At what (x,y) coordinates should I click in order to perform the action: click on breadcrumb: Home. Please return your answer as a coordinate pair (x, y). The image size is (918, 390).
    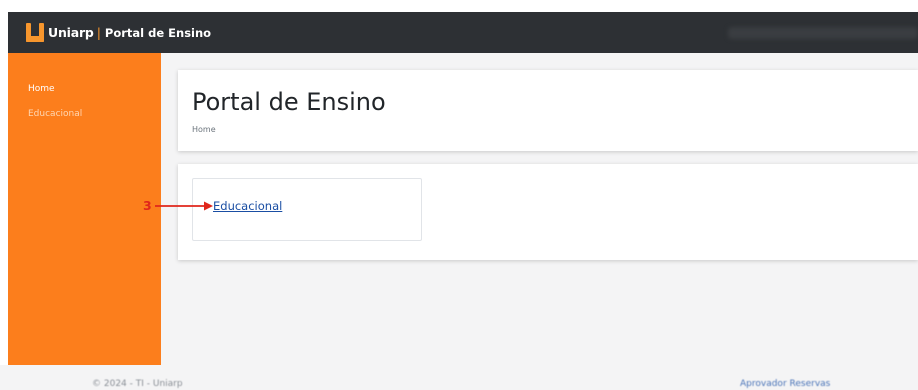
    Looking at the image, I should click on (204, 130).